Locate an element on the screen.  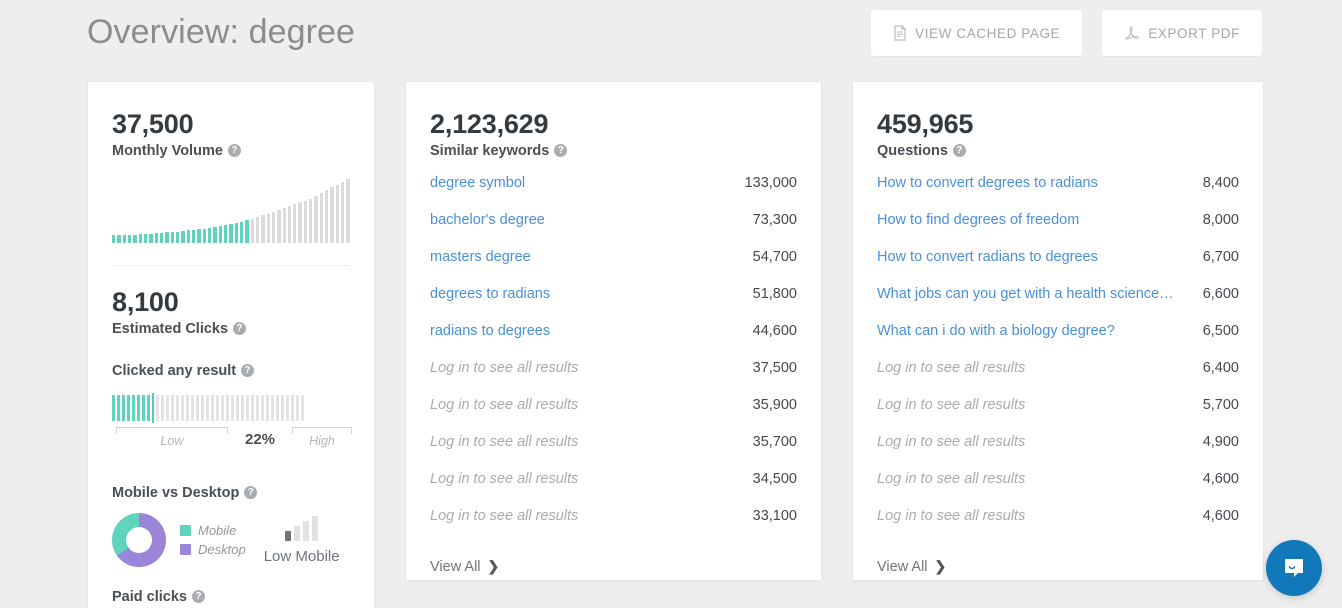
donut-legend: Mobile Desktop is located at coordinates (213, 540).